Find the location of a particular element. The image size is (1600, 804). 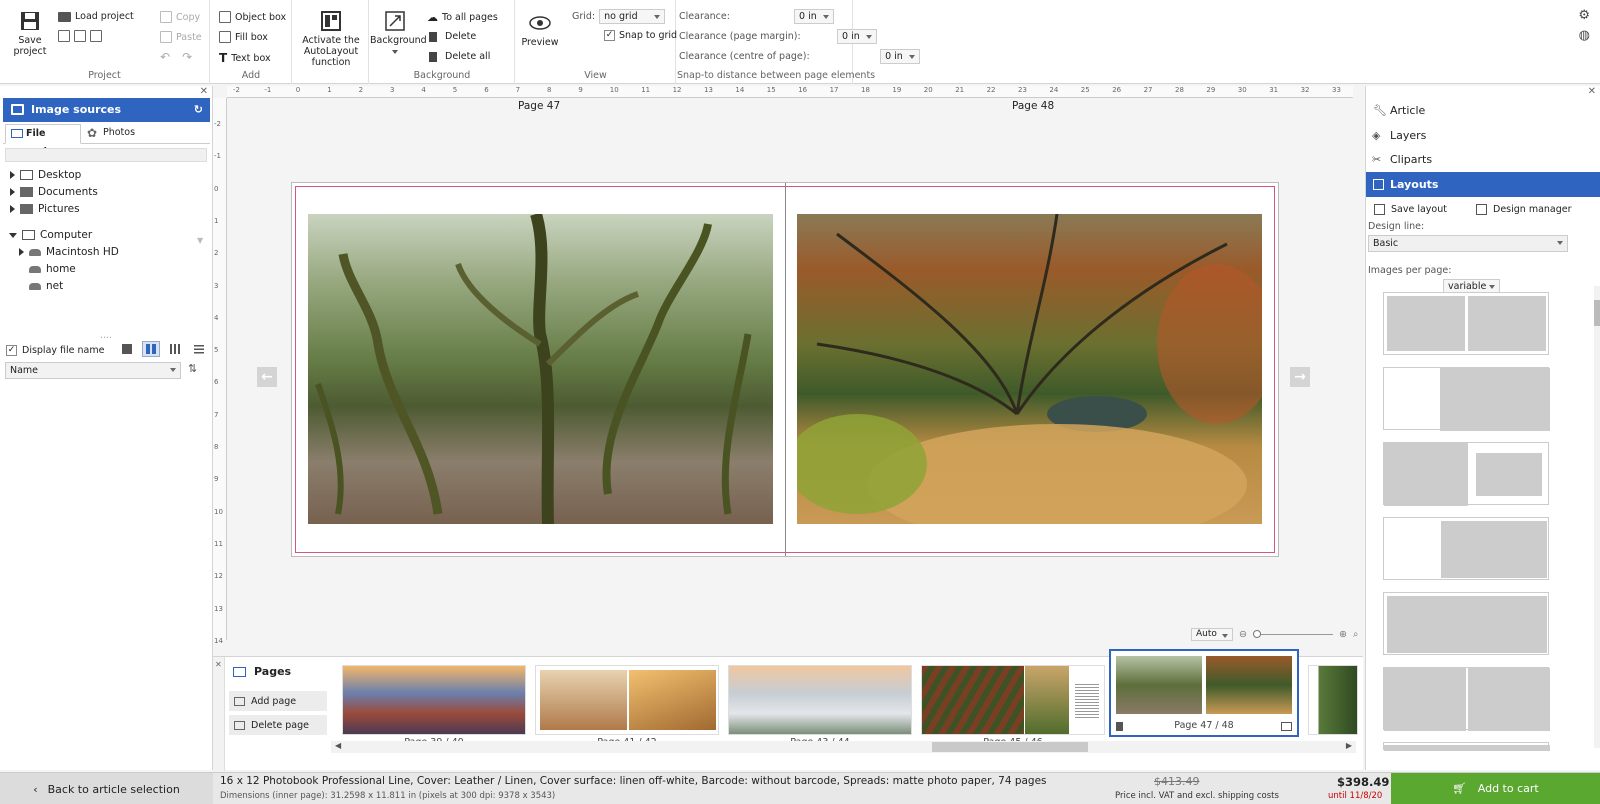

redo-icon: ↷ is located at coordinates (187, 57).